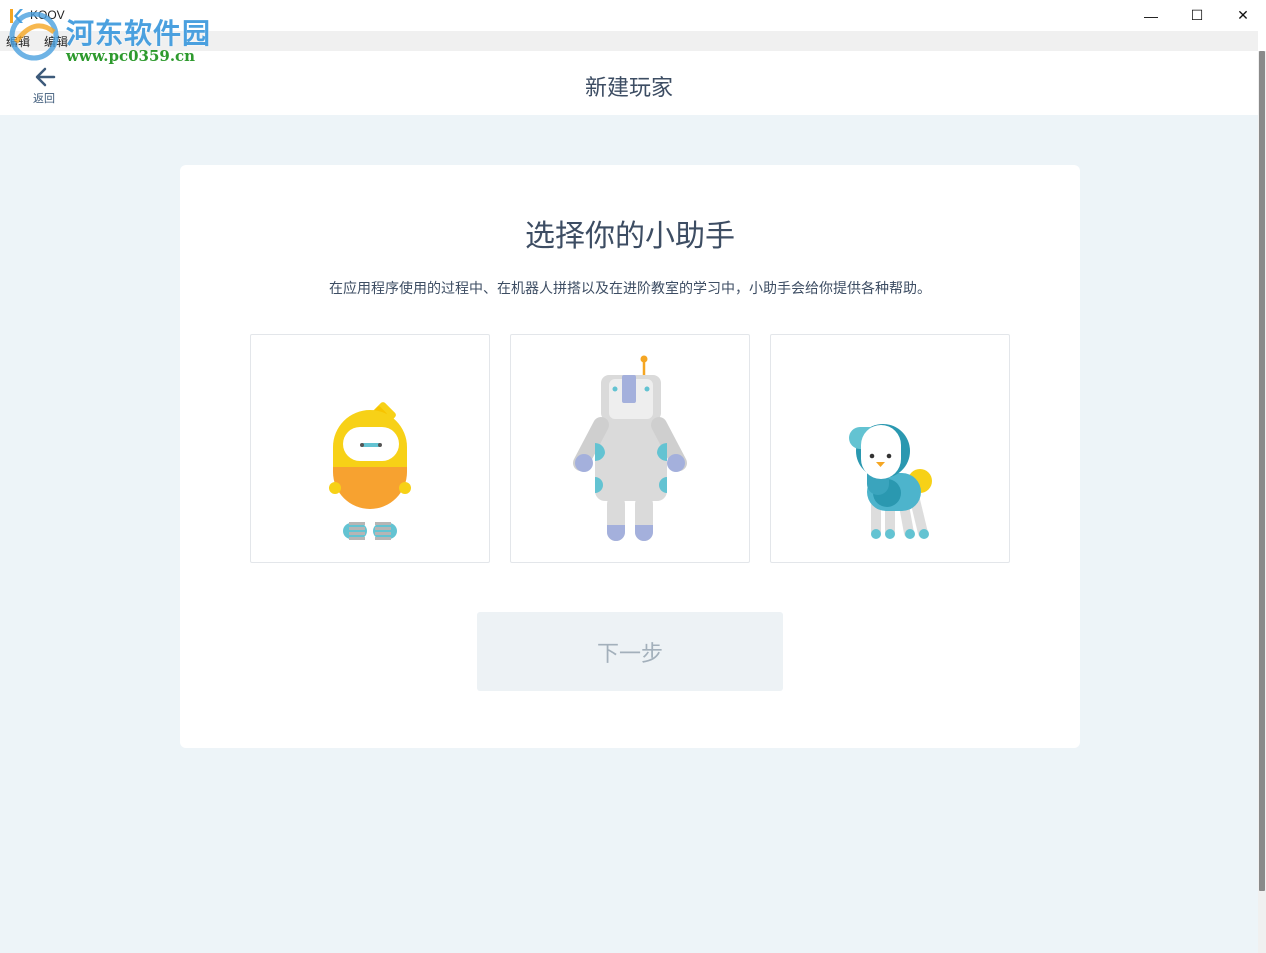  Describe the element at coordinates (1262, 471) in the screenshot. I see `scrollbar-thumb` at that location.